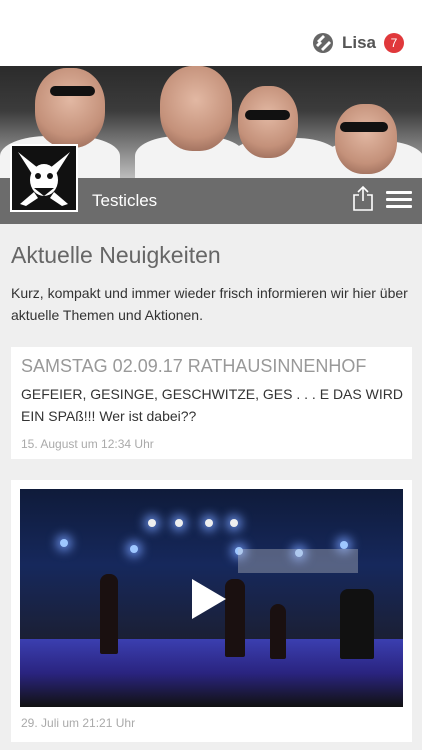  I want to click on hamburger-menu-icon, so click(399, 200).